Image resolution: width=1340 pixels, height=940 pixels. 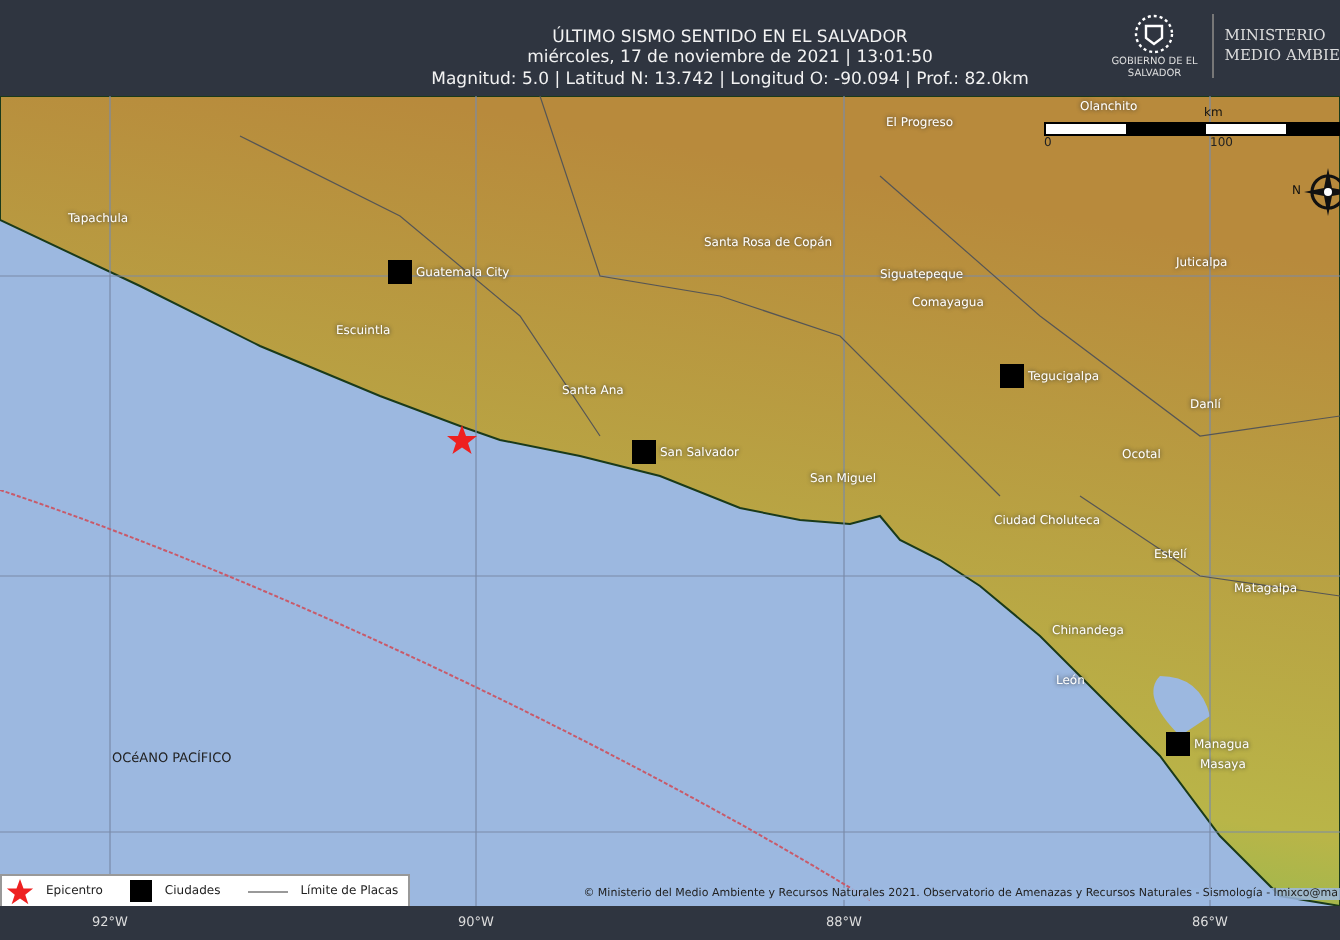 I want to click on star-icon, so click(x=20, y=891).